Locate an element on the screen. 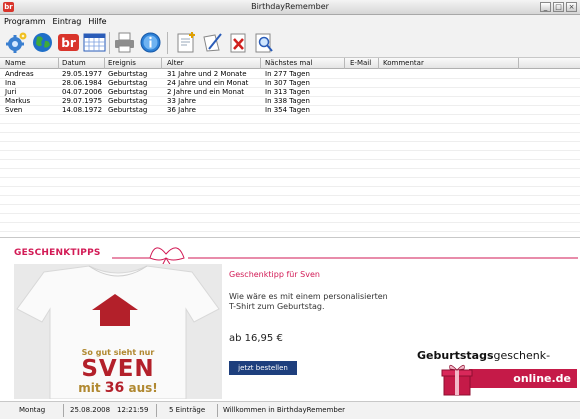 This screenshot has height=419, width=580. settings-icon is located at coordinates (16, 42).